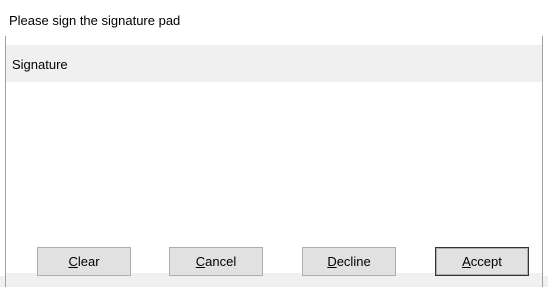  What do you see at coordinates (274, 18) in the screenshot?
I see `dialog-title: Please sign the signature pad` at bounding box center [274, 18].